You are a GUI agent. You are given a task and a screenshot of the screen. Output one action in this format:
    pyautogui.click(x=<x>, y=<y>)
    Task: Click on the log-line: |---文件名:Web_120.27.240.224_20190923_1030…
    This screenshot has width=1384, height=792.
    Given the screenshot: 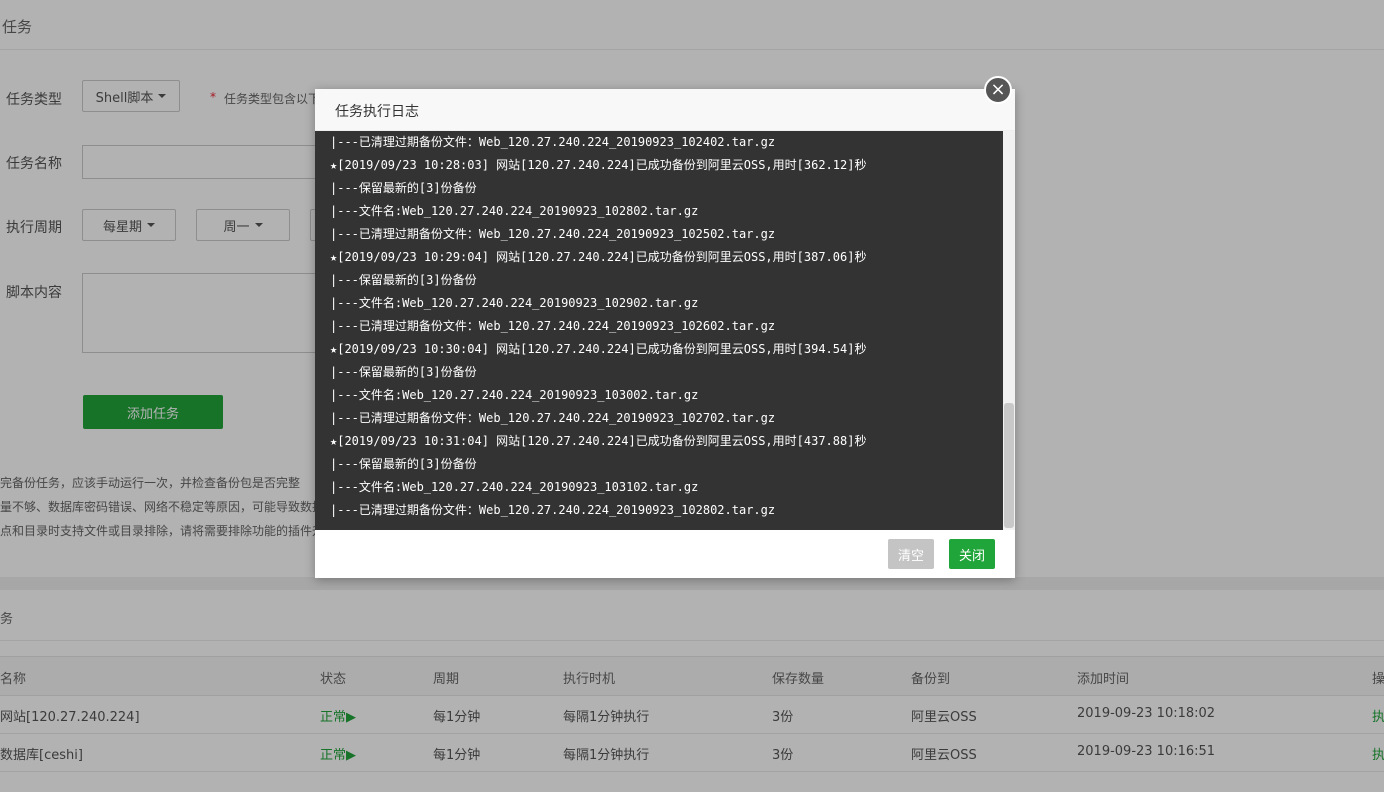 What is the action you would take?
    pyautogui.click(x=514, y=395)
    